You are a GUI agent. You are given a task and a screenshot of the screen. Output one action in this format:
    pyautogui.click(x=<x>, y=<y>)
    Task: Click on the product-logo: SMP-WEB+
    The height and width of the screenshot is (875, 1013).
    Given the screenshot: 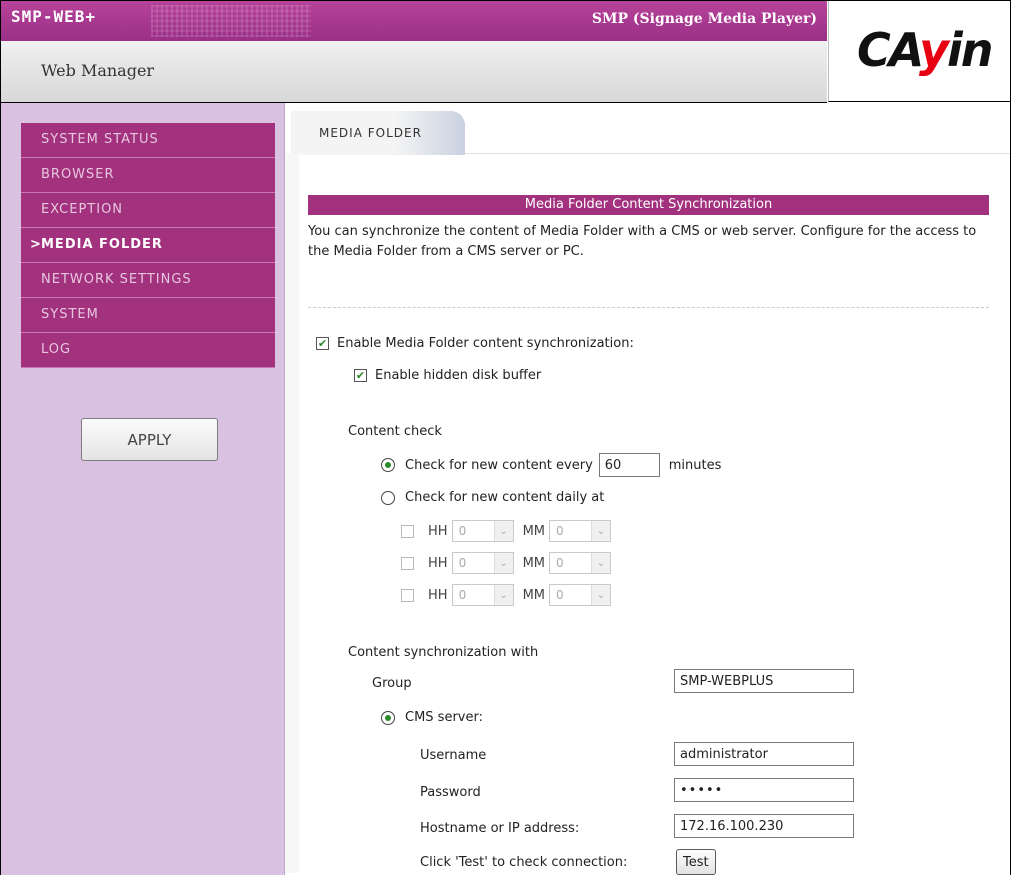 What is the action you would take?
    pyautogui.click(x=54, y=16)
    